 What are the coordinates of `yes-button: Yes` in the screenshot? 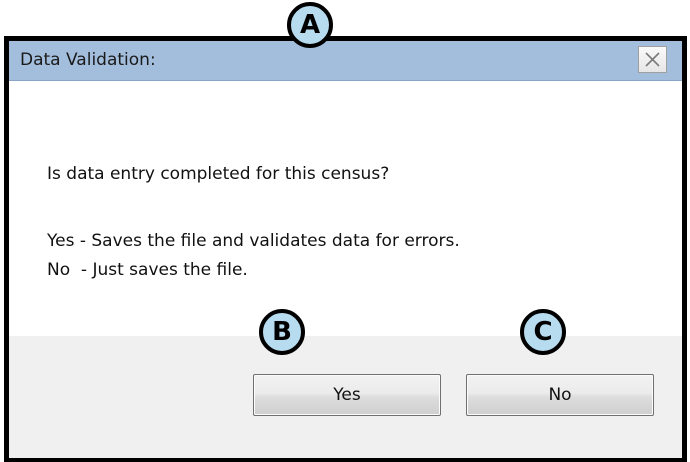 It's located at (347, 395).